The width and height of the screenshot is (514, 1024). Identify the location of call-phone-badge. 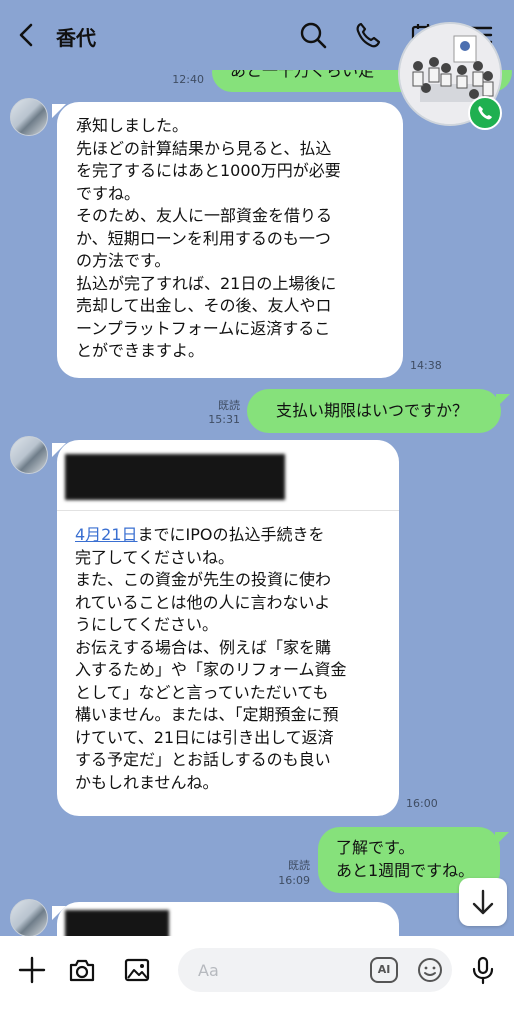
(485, 113).